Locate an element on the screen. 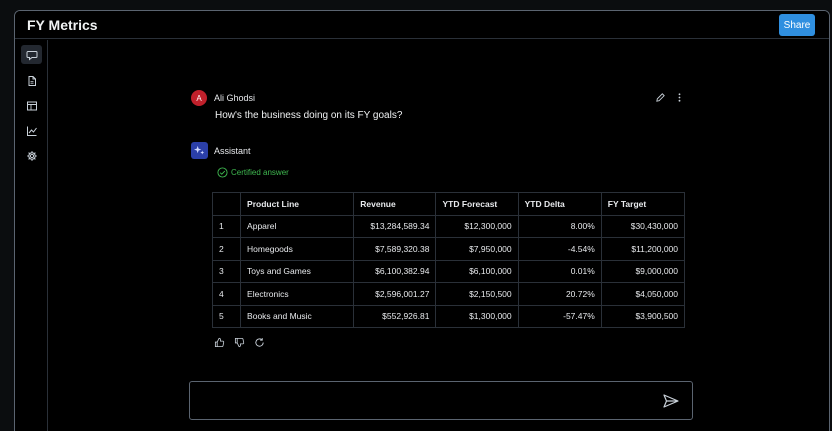  table-cell: $13,284,589.34 is located at coordinates (395, 226).